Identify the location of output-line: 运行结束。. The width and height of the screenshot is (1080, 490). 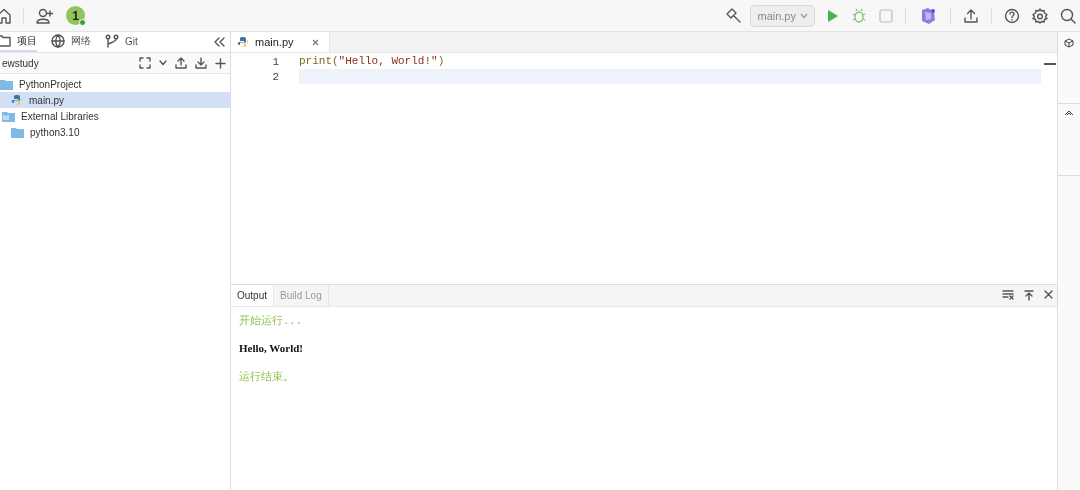
(266, 376).